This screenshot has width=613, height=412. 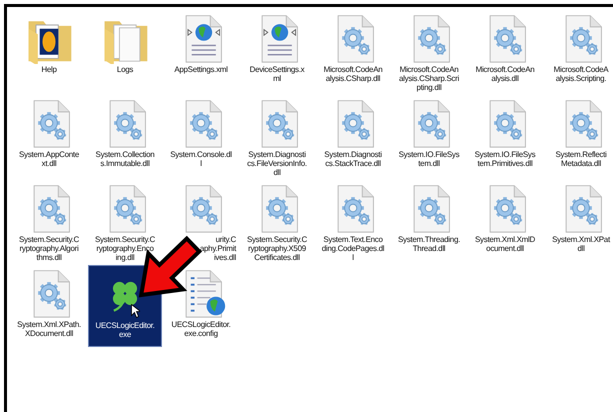 I want to click on file-item: System.Reflecti Metadata.dll, so click(x=578, y=136).